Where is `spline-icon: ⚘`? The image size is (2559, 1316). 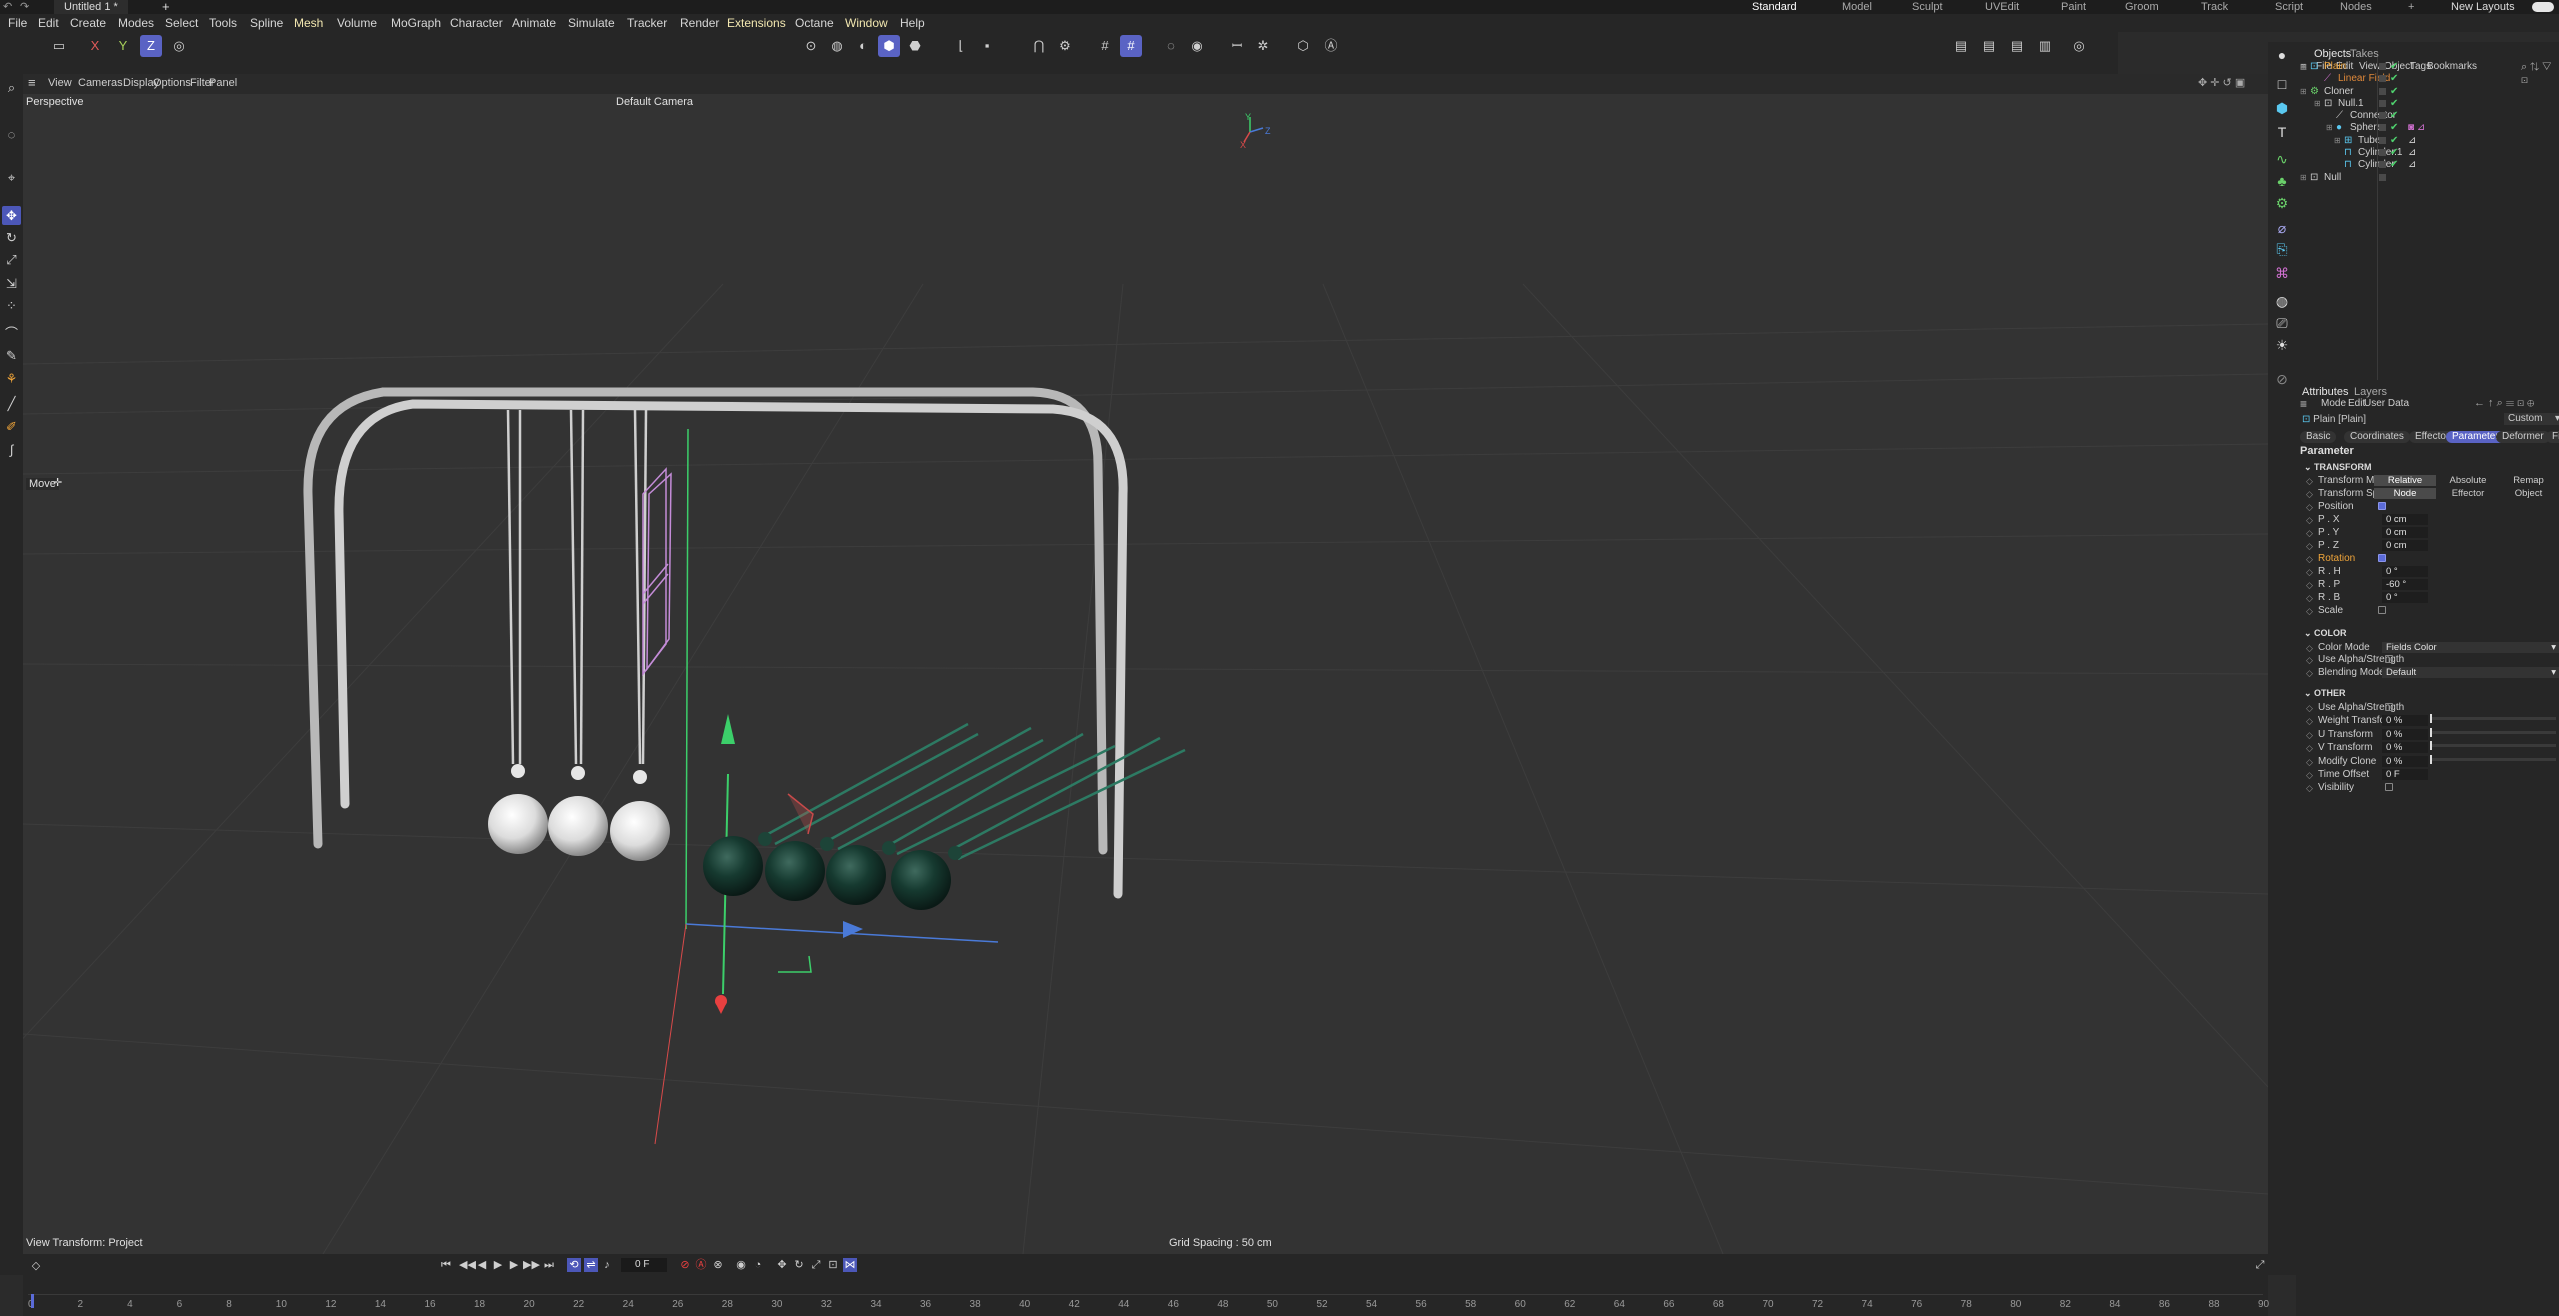 spline-icon: ⚘ is located at coordinates (11, 378).